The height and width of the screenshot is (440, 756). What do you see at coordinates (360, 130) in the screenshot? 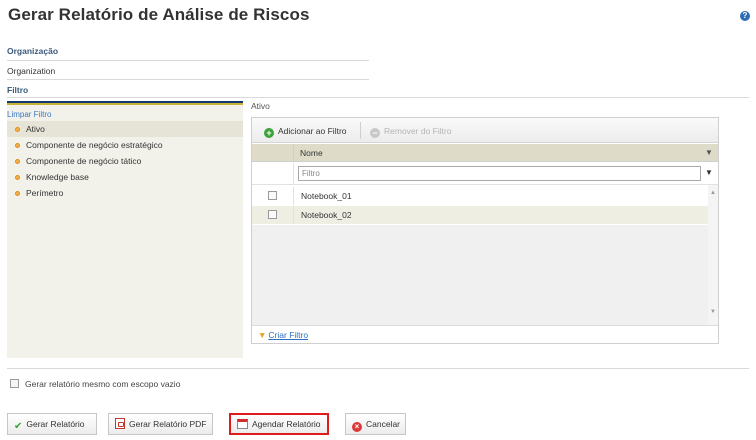
I see `toolbar-separator` at bounding box center [360, 130].